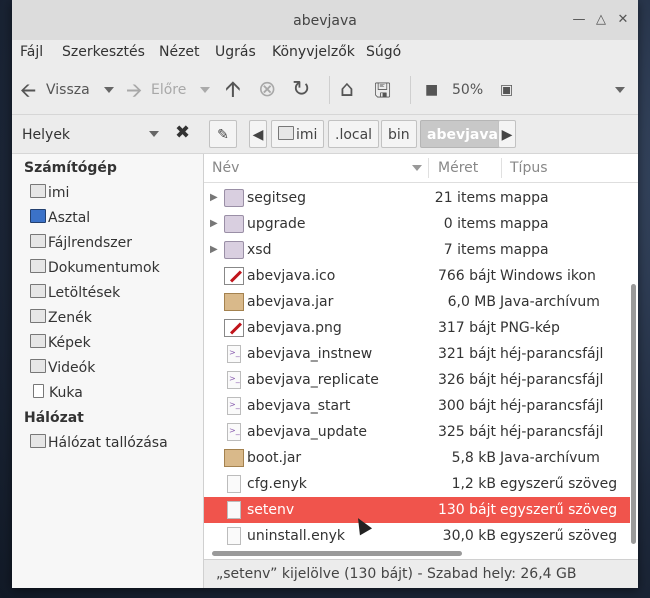 The image size is (650, 598). Describe the element at coordinates (68, 90) in the screenshot. I see `back-button: Vissza` at that location.